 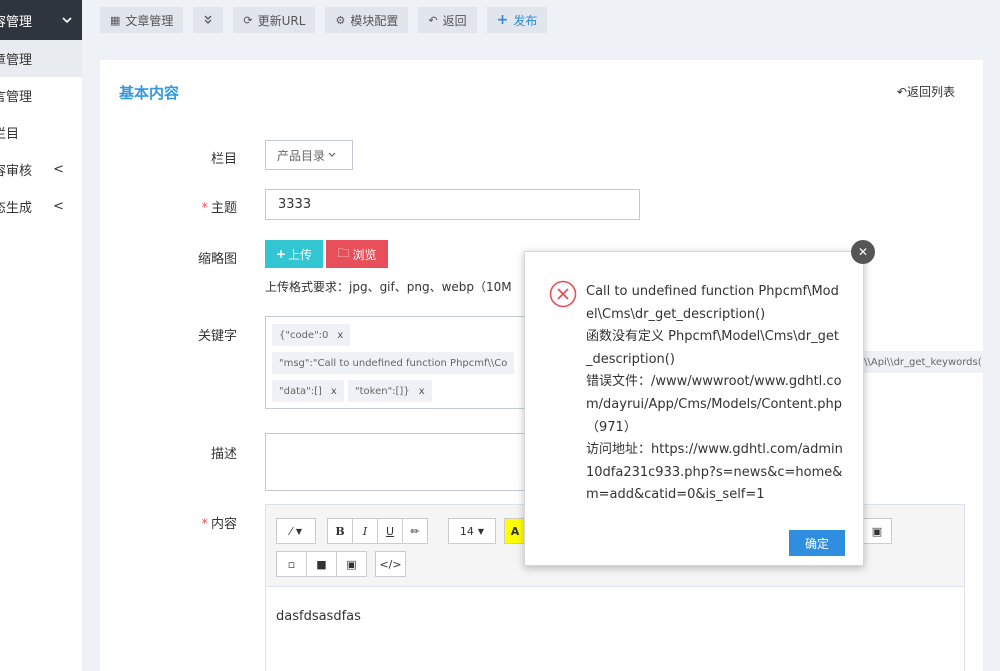 What do you see at coordinates (41, 58) in the screenshot?
I see `sidebar-item-article-manage: 章管理` at bounding box center [41, 58].